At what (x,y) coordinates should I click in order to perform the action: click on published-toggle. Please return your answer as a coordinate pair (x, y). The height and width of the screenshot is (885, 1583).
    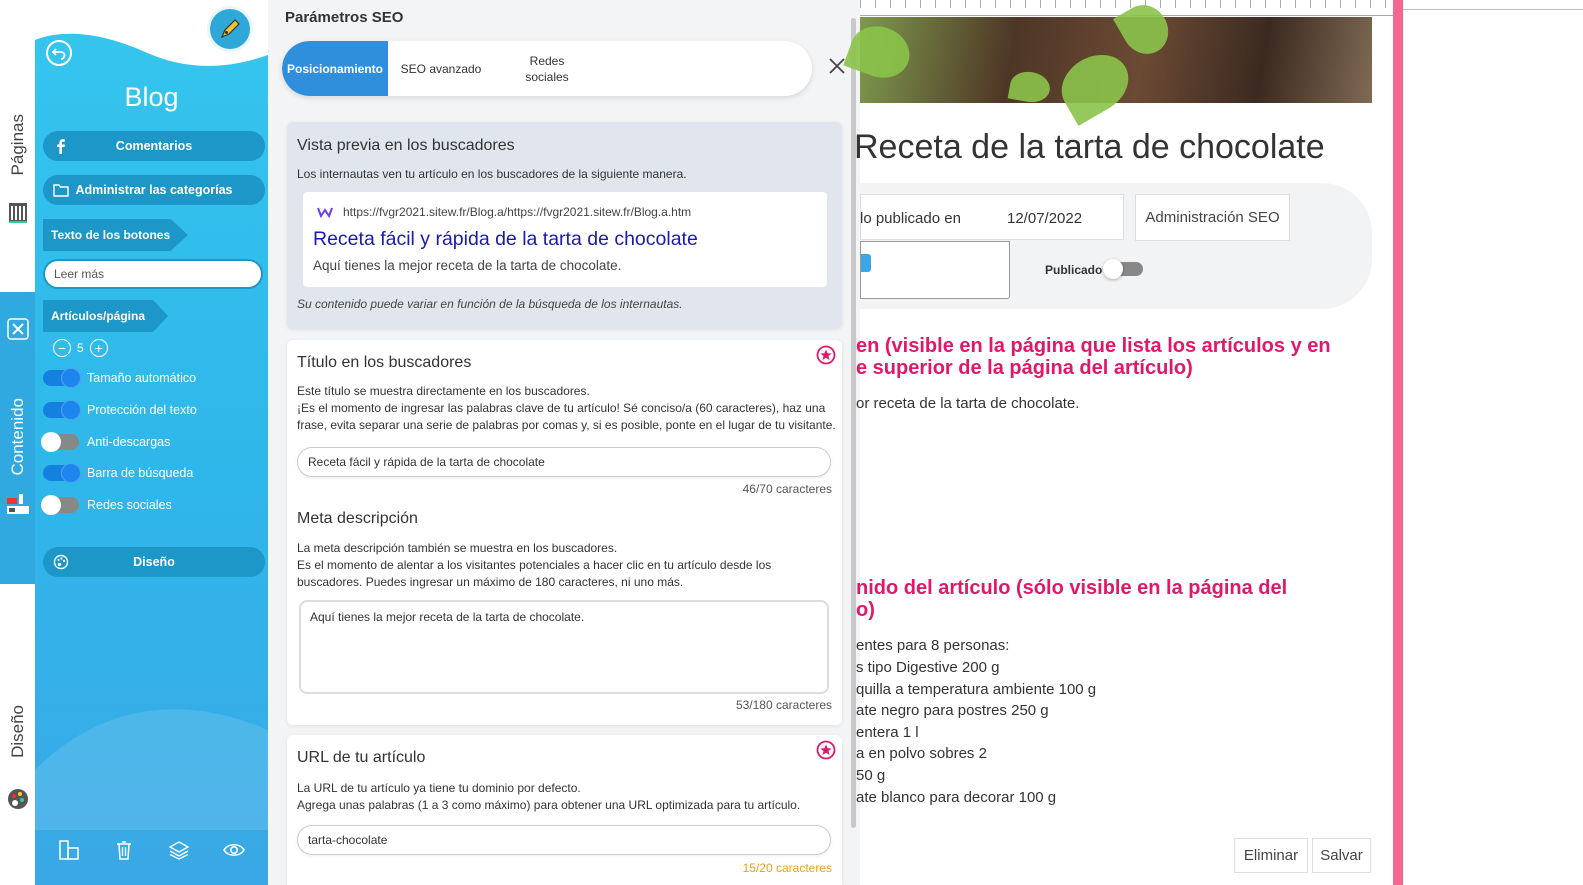
    Looking at the image, I should click on (1123, 269).